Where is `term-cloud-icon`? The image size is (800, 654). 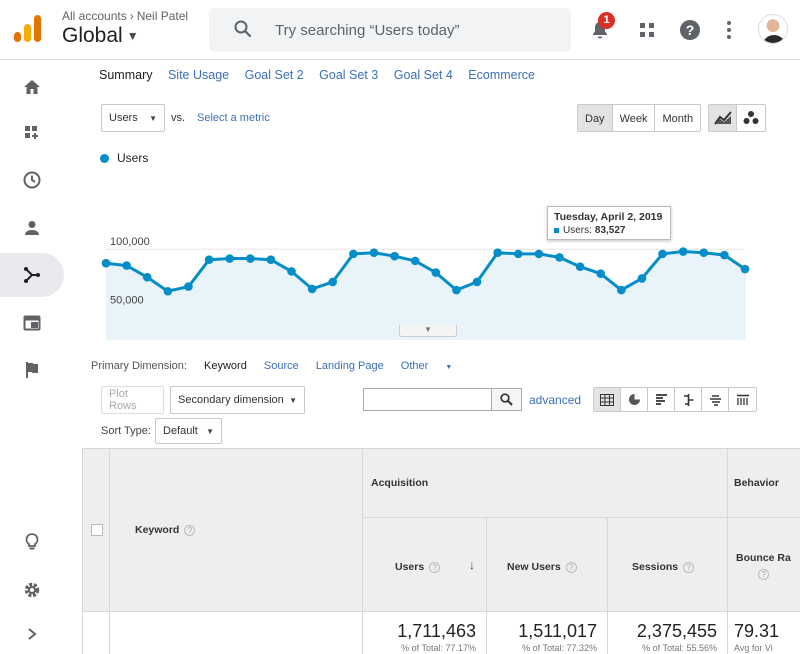
term-cloud-icon is located at coordinates (715, 400).